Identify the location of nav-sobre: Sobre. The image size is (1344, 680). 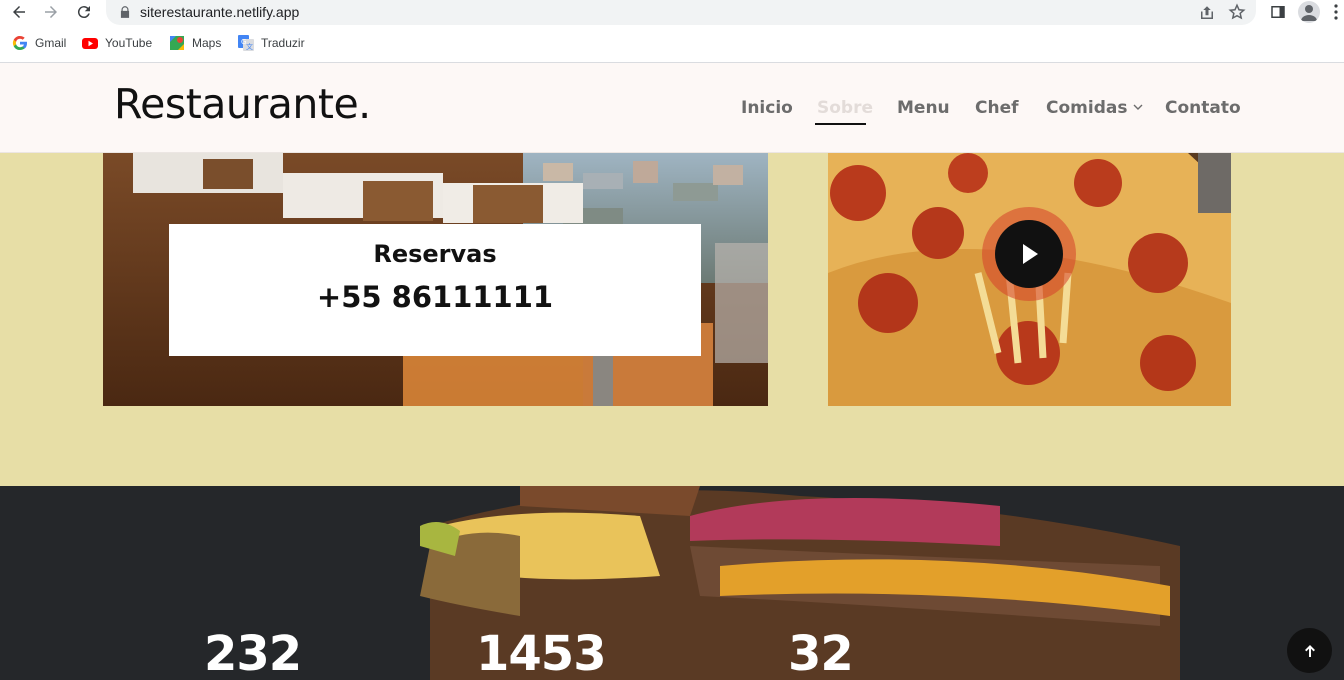
(845, 108).